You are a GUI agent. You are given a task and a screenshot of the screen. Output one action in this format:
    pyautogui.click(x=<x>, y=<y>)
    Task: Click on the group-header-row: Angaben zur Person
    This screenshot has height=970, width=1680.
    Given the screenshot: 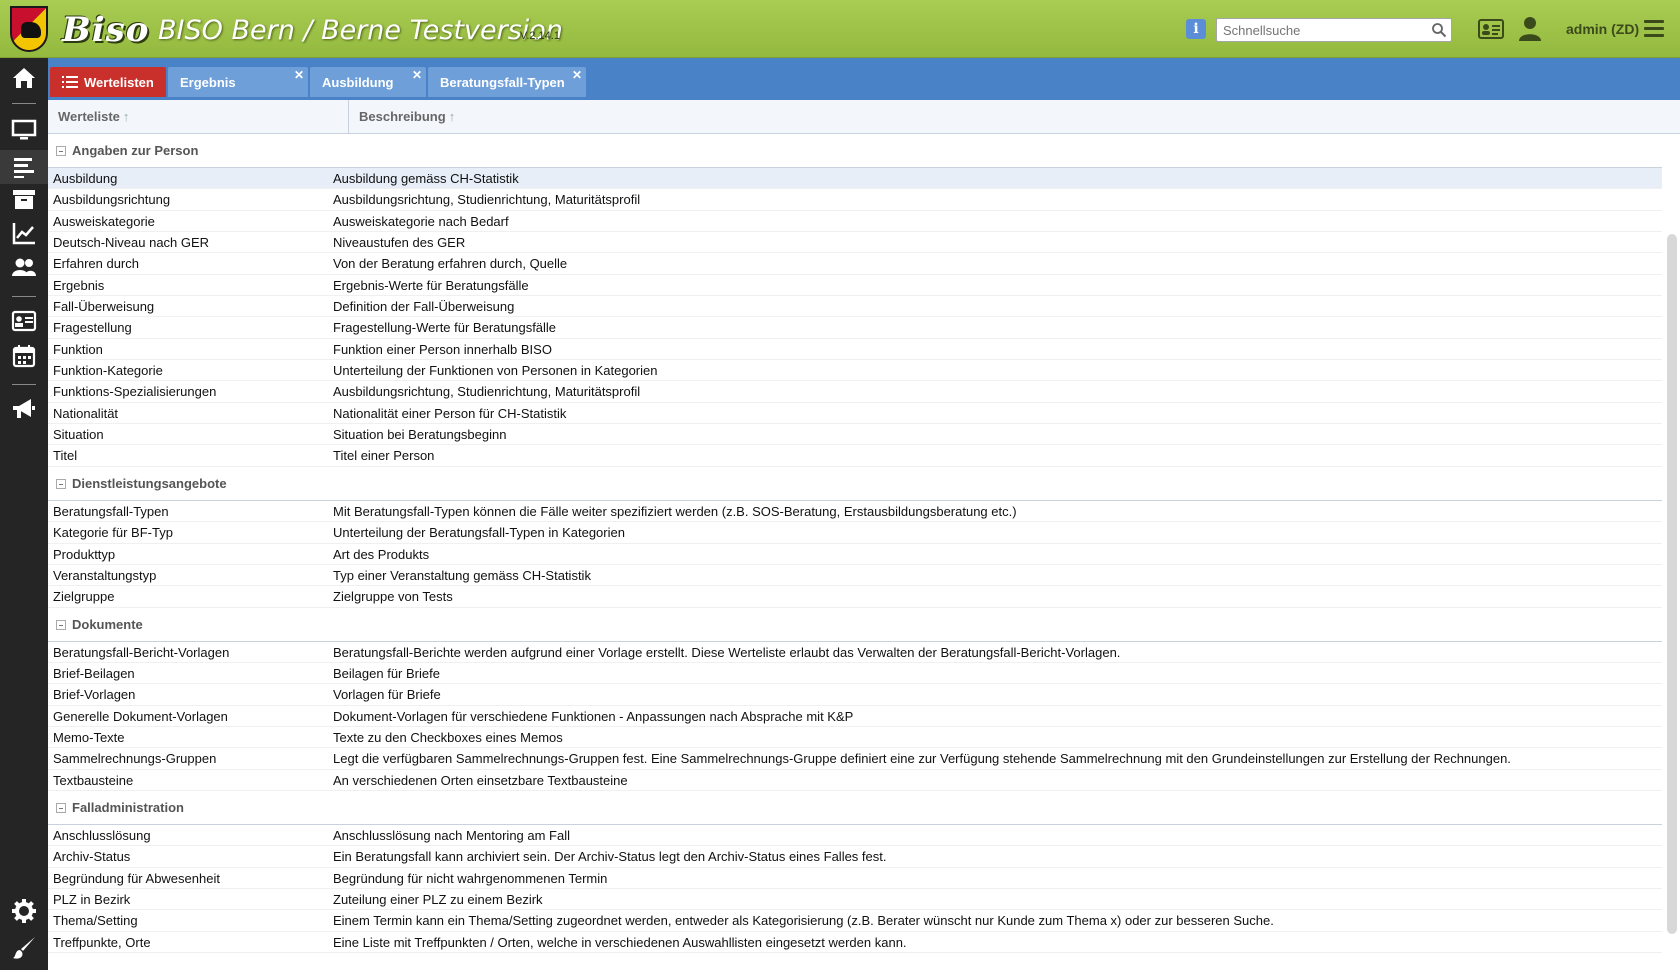 What is the action you would take?
    pyautogui.click(x=855, y=151)
    